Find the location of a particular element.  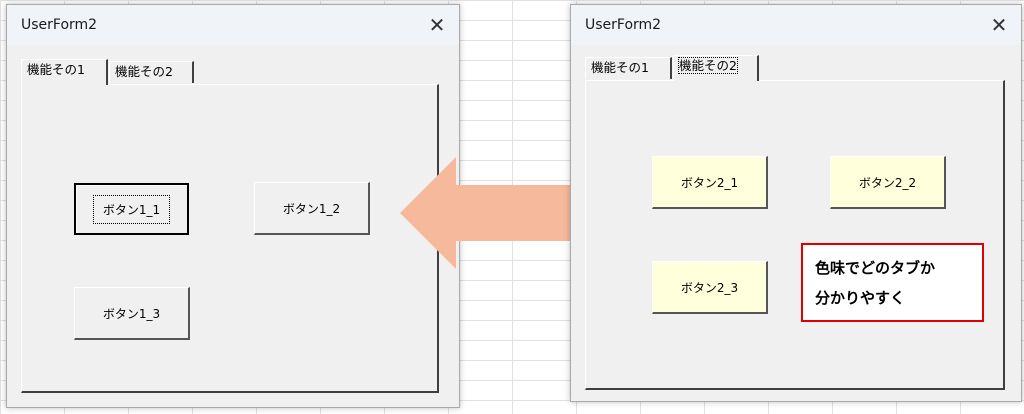

button-1-1: ボタン1_1 is located at coordinates (131, 209).